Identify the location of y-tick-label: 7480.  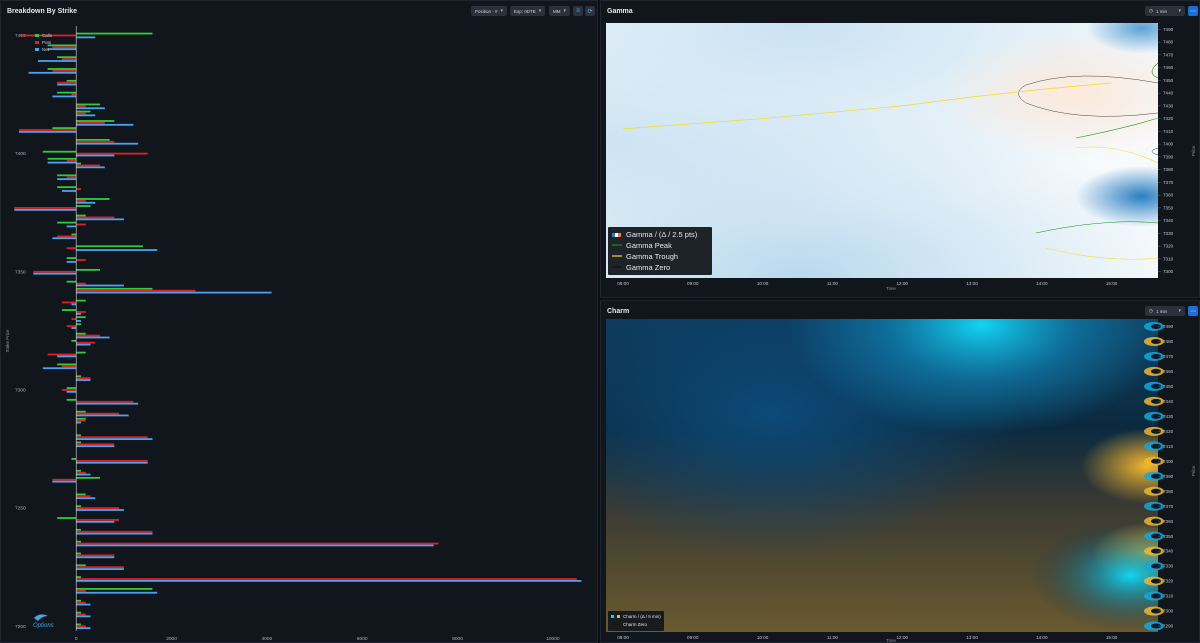
(1168, 341).